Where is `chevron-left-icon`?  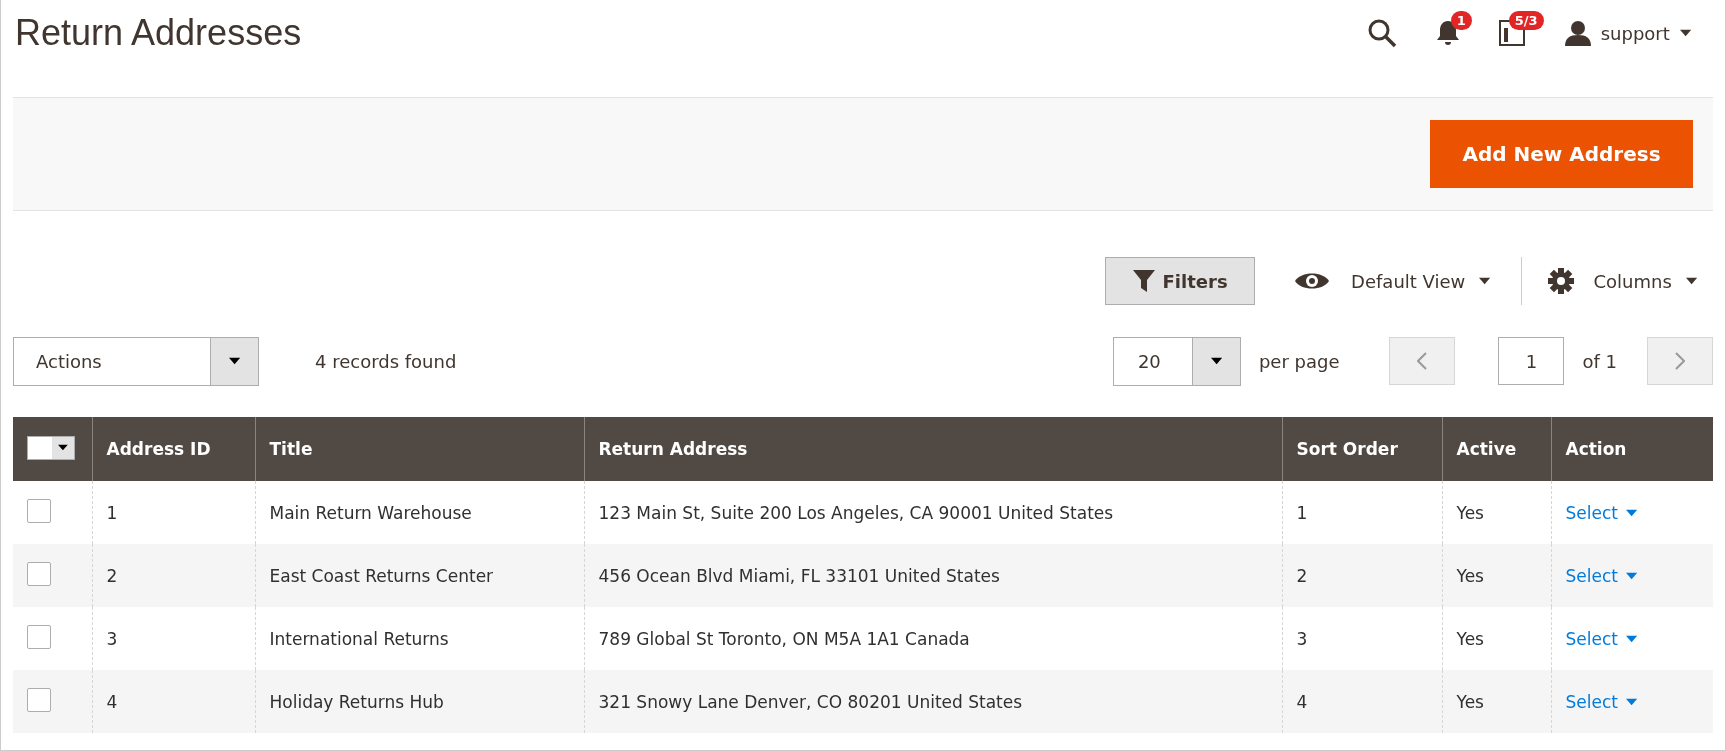 chevron-left-icon is located at coordinates (1422, 361).